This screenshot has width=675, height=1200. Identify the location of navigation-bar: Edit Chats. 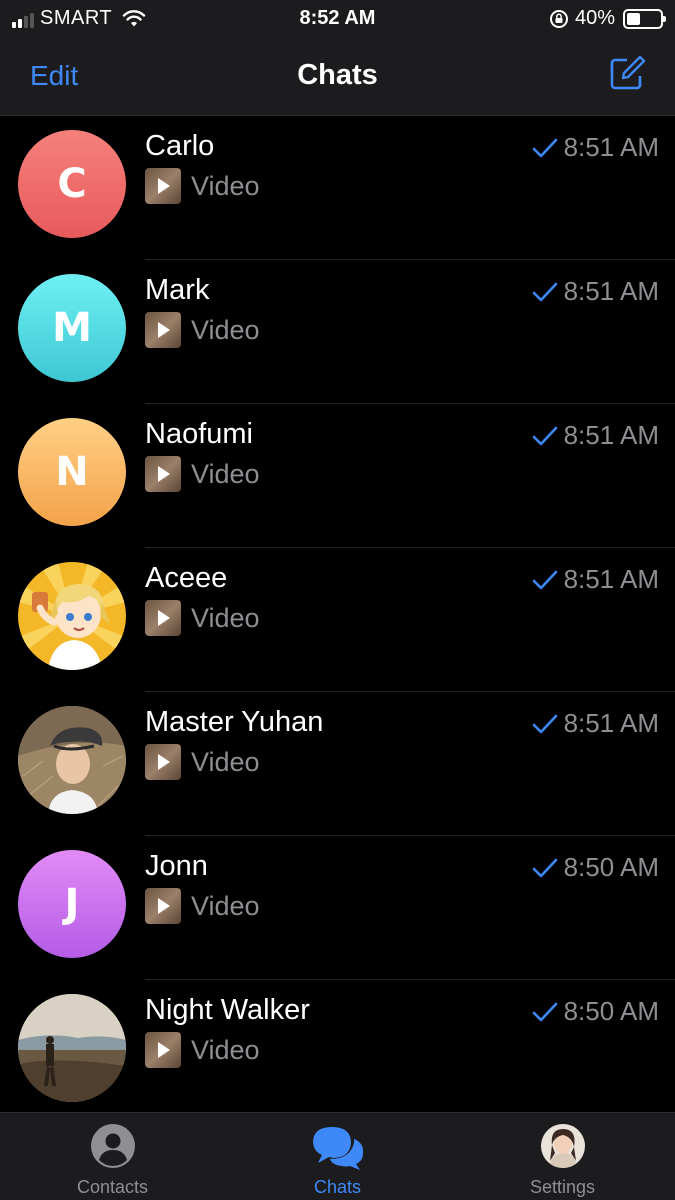
(337, 77).